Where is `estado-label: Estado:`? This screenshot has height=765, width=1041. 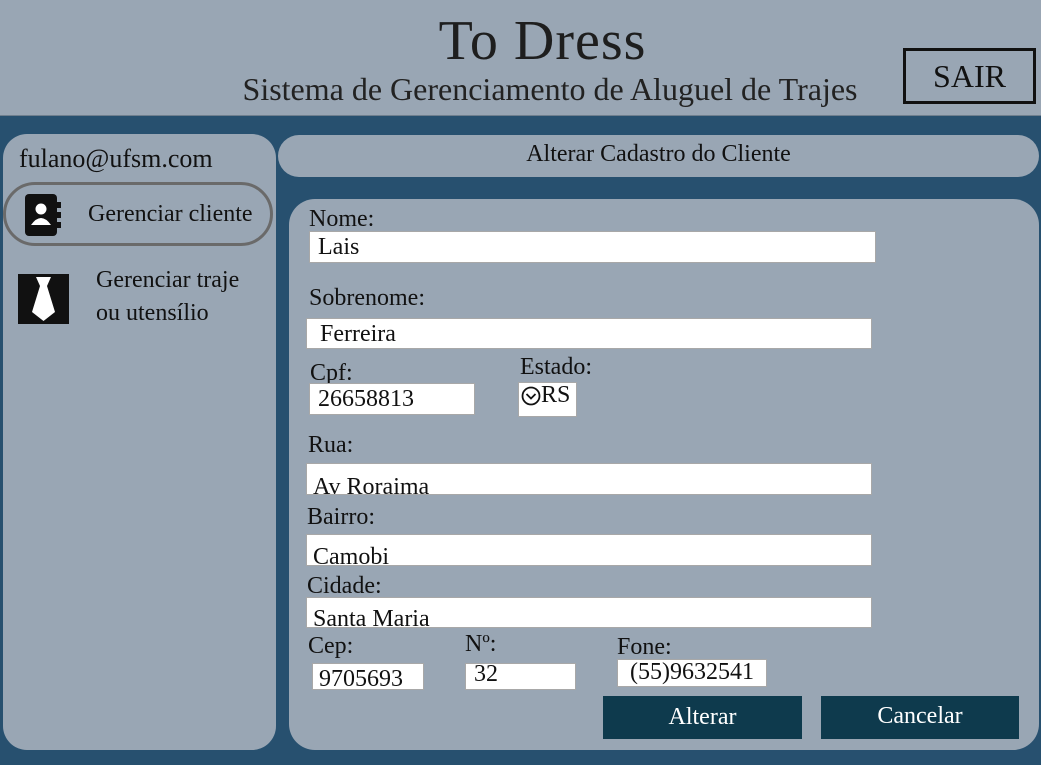 estado-label: Estado: is located at coordinates (556, 367).